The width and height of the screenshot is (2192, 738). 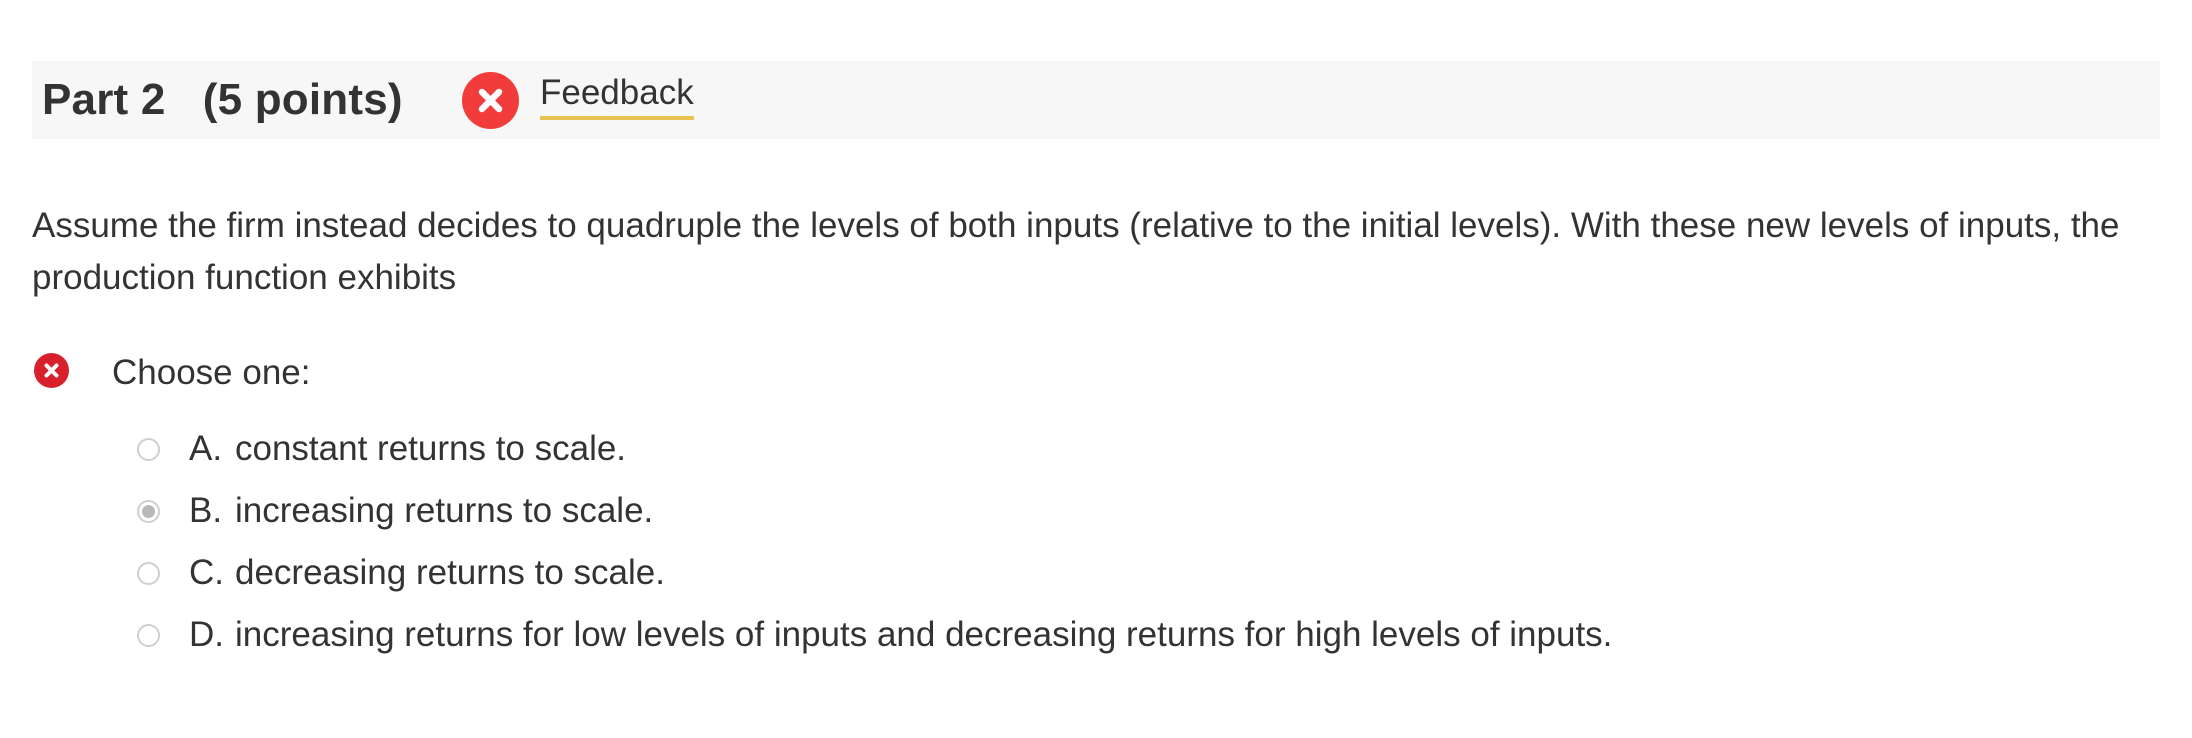 What do you see at coordinates (874, 449) in the screenshot?
I see `option-a: A. constant returns to scale.` at bounding box center [874, 449].